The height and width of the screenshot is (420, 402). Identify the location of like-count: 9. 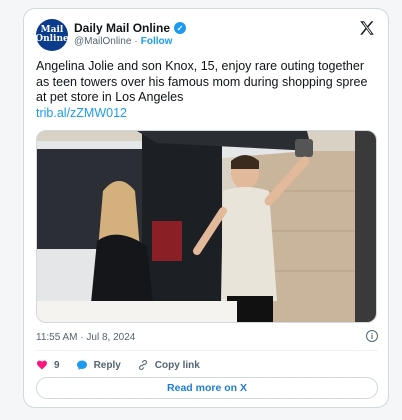
(57, 365).